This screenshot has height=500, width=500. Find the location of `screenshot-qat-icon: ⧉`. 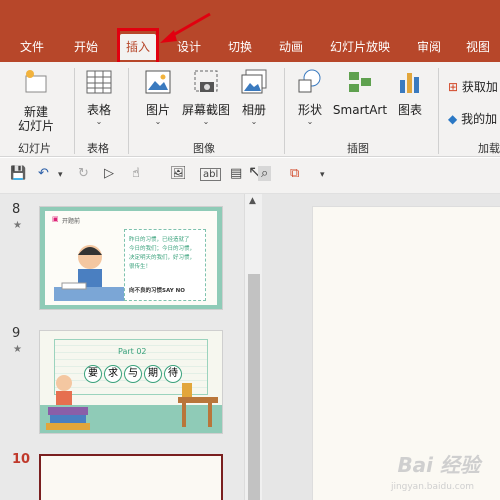

screenshot-qat-icon: ⧉ is located at coordinates (294, 173).